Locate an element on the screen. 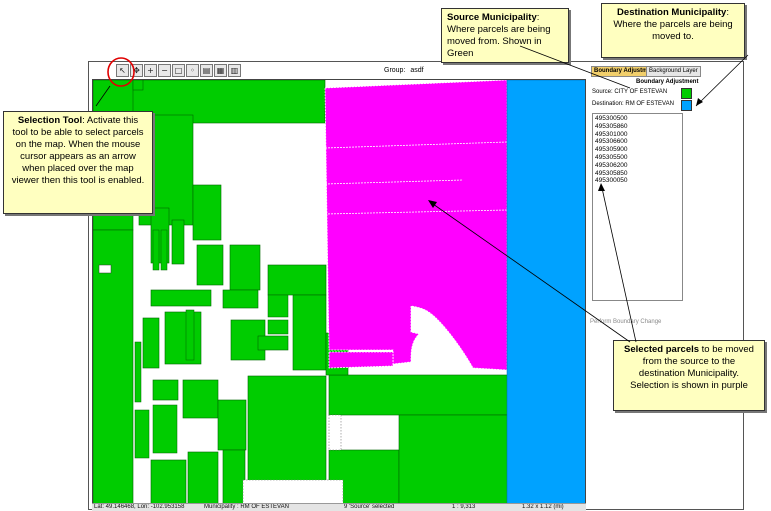  status-coords: Lat: 49.146468, Lon: -102.953158 is located at coordinates (139, 507).